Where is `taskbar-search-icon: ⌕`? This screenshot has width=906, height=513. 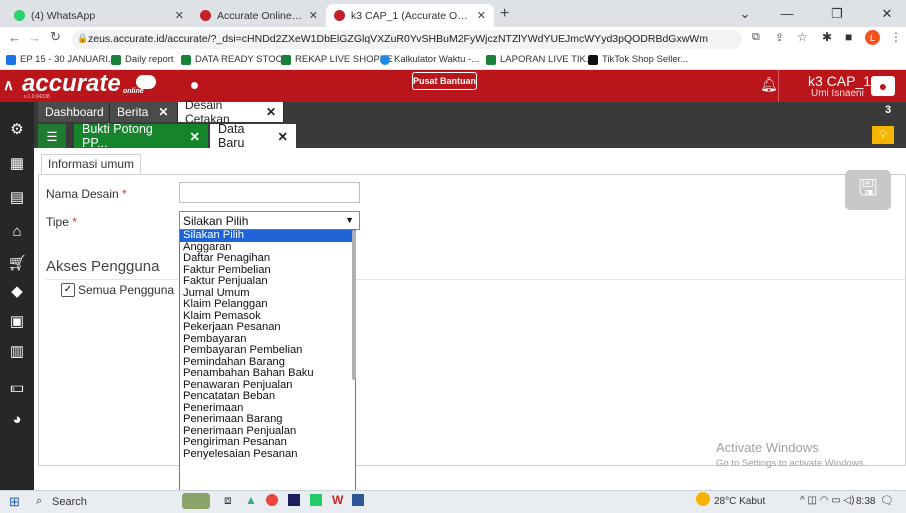
taskbar-search-icon: ⌕ is located at coordinates (39, 501).